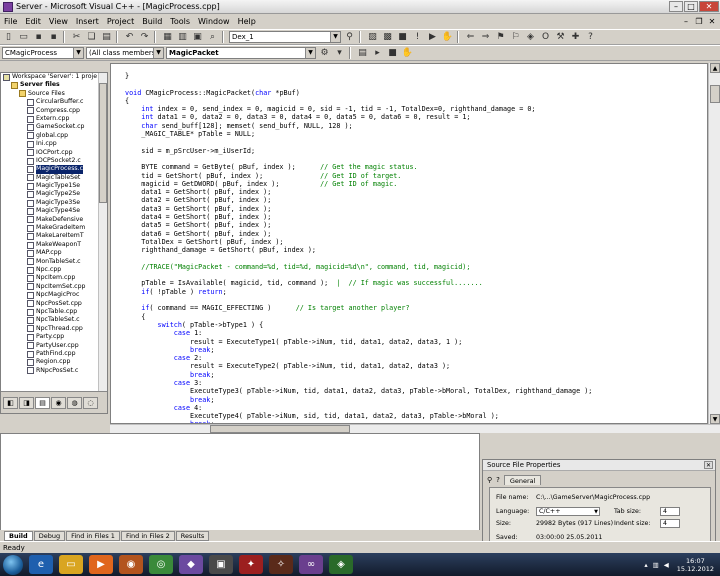 Image resolution: width=720 pixels, height=576 pixels. Describe the element at coordinates (13, 564) in the screenshot. I see `start-button` at that location.